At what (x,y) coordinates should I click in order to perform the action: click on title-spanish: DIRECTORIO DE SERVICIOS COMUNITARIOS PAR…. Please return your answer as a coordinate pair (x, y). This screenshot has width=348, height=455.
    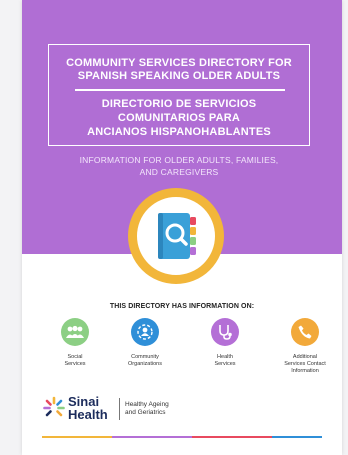
    Looking at the image, I should click on (179, 118).